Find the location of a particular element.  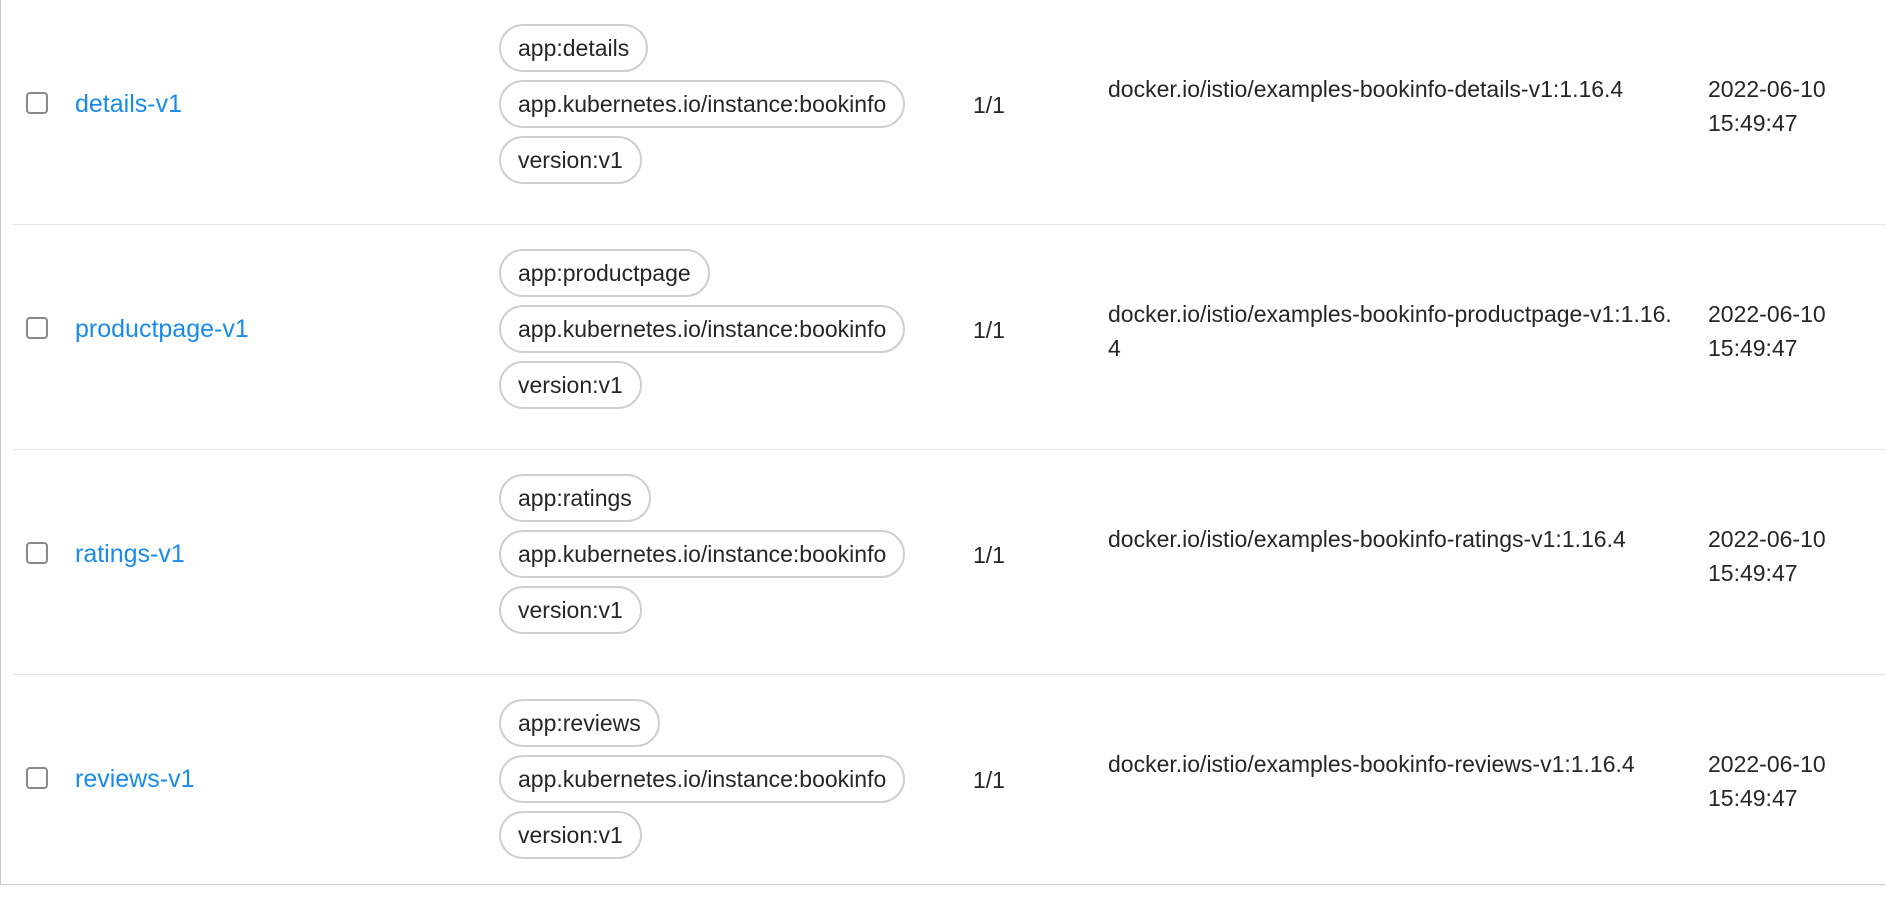

workload-name-link: reviews-v1 is located at coordinates (134, 779).